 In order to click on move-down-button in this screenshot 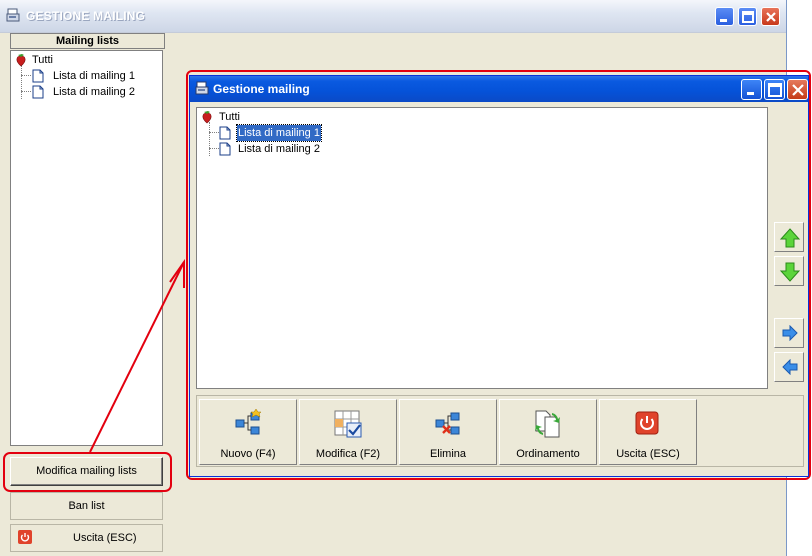, I will do `click(789, 271)`.